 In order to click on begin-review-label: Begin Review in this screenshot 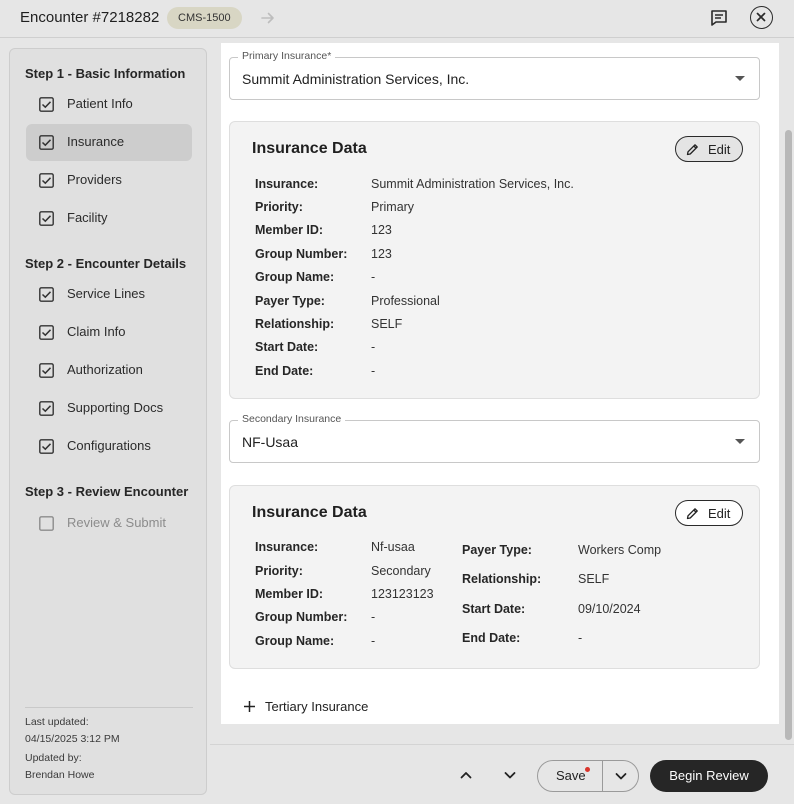, I will do `click(709, 775)`.